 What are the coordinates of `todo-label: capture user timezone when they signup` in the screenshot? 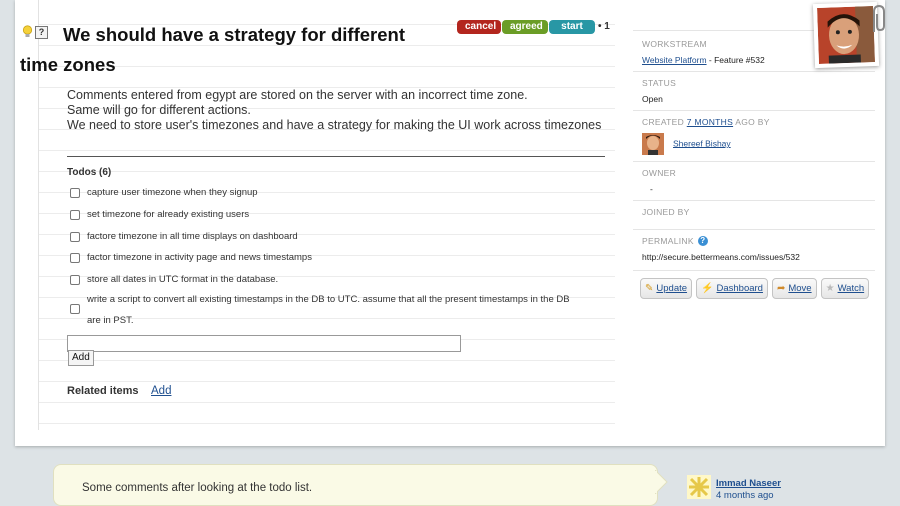 It's located at (172, 192).